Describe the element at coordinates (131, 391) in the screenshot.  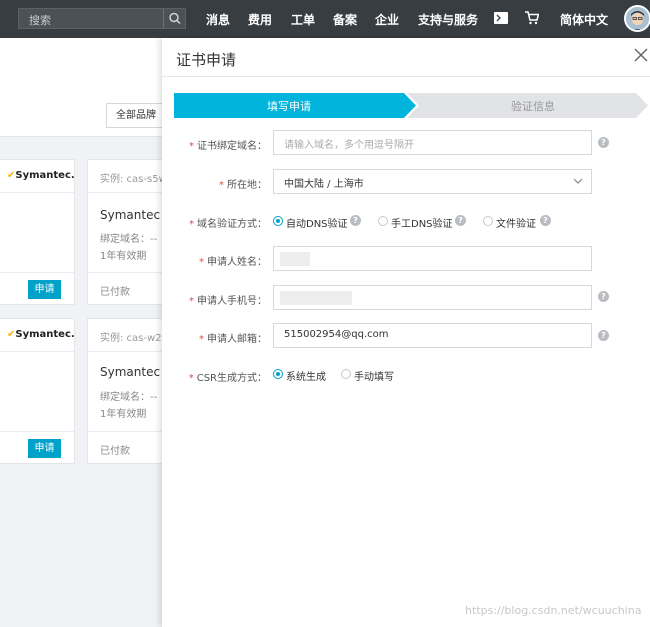
I see `cert-card-info-2: 实例: cas-w22 Symantec 免 绑定域名：-- 1年有效期 已付款` at that location.